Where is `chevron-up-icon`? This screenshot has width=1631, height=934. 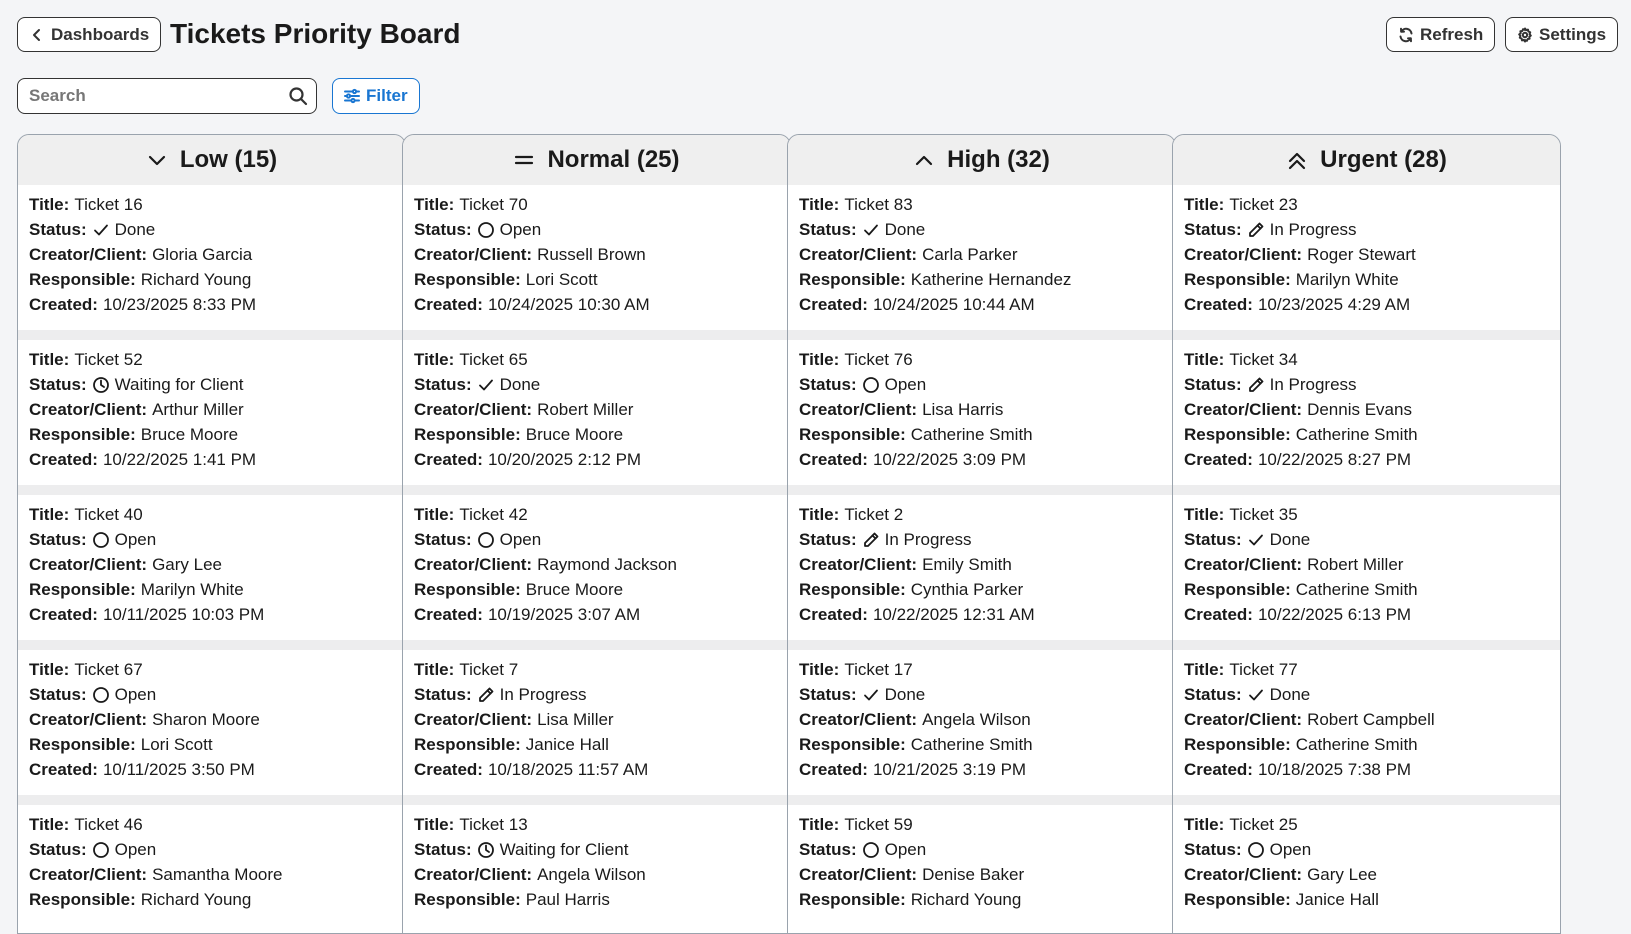
chevron-up-icon is located at coordinates (924, 160).